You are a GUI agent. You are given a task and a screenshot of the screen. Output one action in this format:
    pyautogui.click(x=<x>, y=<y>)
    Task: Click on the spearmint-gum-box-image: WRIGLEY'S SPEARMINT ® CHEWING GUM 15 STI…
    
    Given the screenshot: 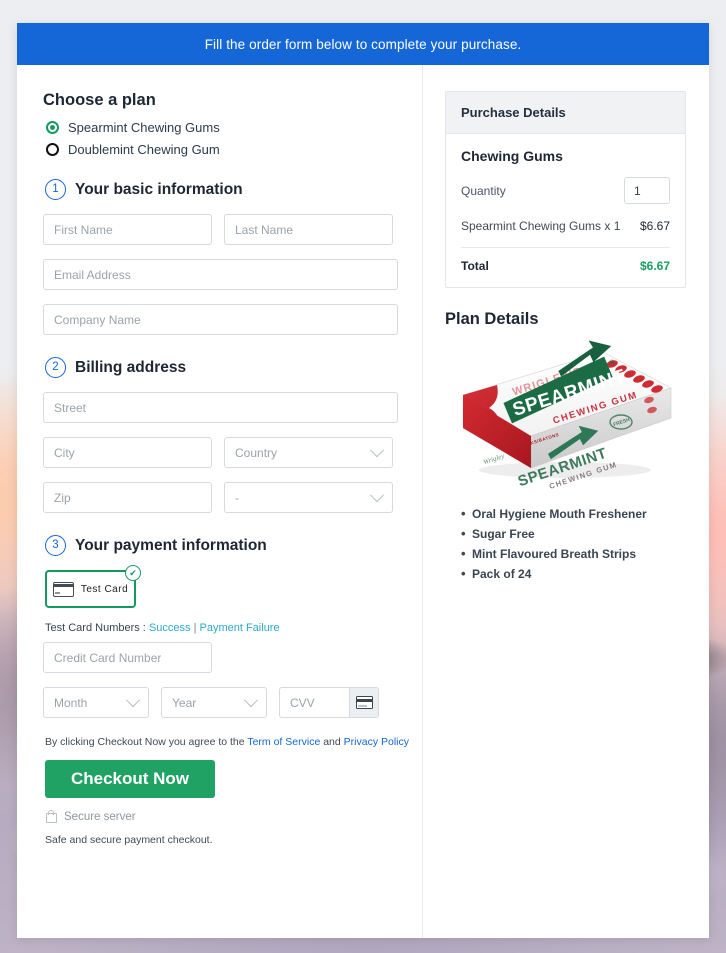 What is the action you would take?
    pyautogui.click(x=565, y=415)
    